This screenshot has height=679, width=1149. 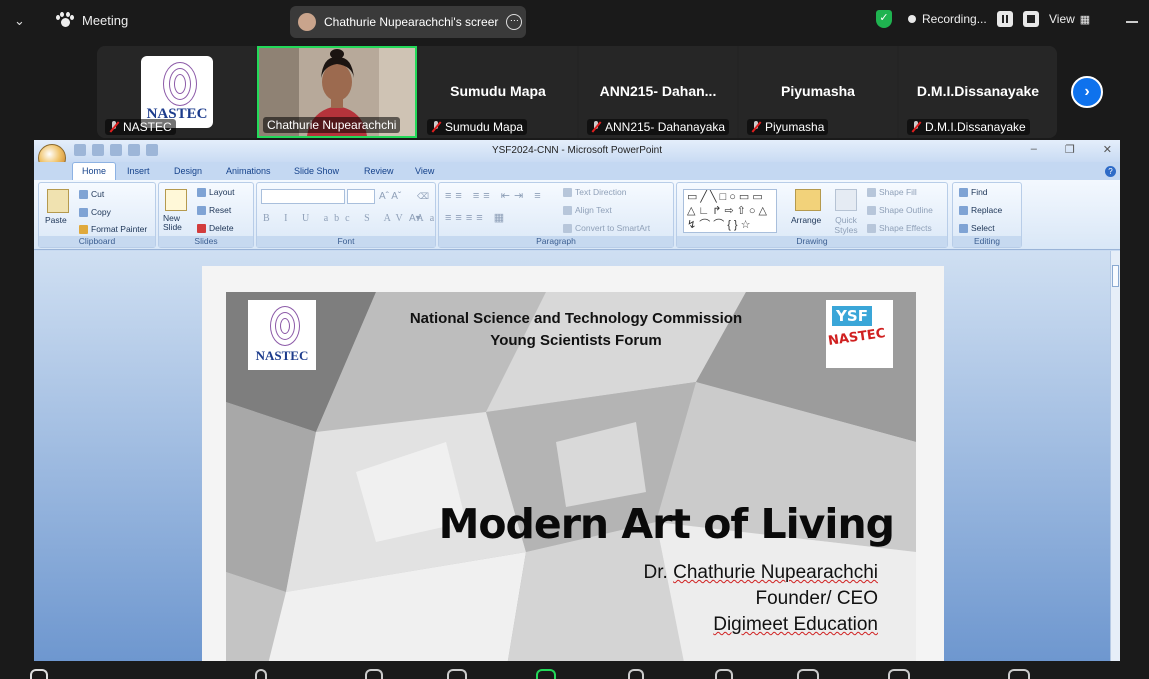 I want to click on chevron-down-icon: ⌄, so click(x=19, y=21).